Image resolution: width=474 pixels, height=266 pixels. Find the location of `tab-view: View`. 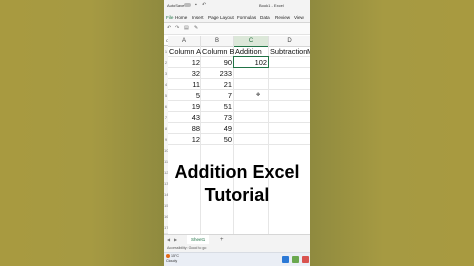

tab-view: View is located at coordinates (299, 17).